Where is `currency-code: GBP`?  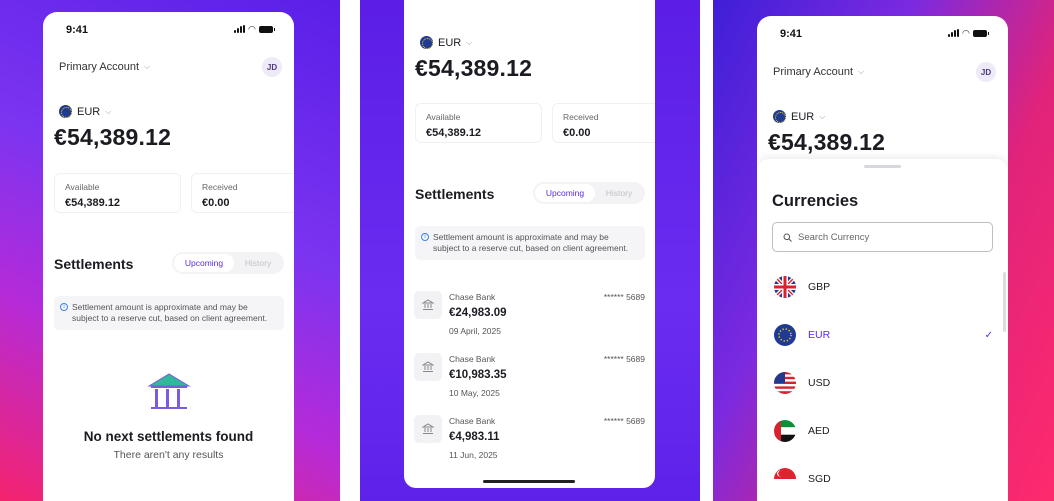 currency-code: GBP is located at coordinates (819, 287).